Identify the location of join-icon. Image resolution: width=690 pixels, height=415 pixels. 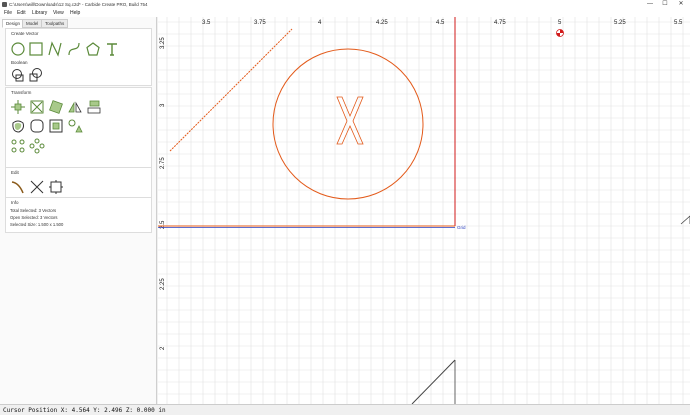
(56, 187).